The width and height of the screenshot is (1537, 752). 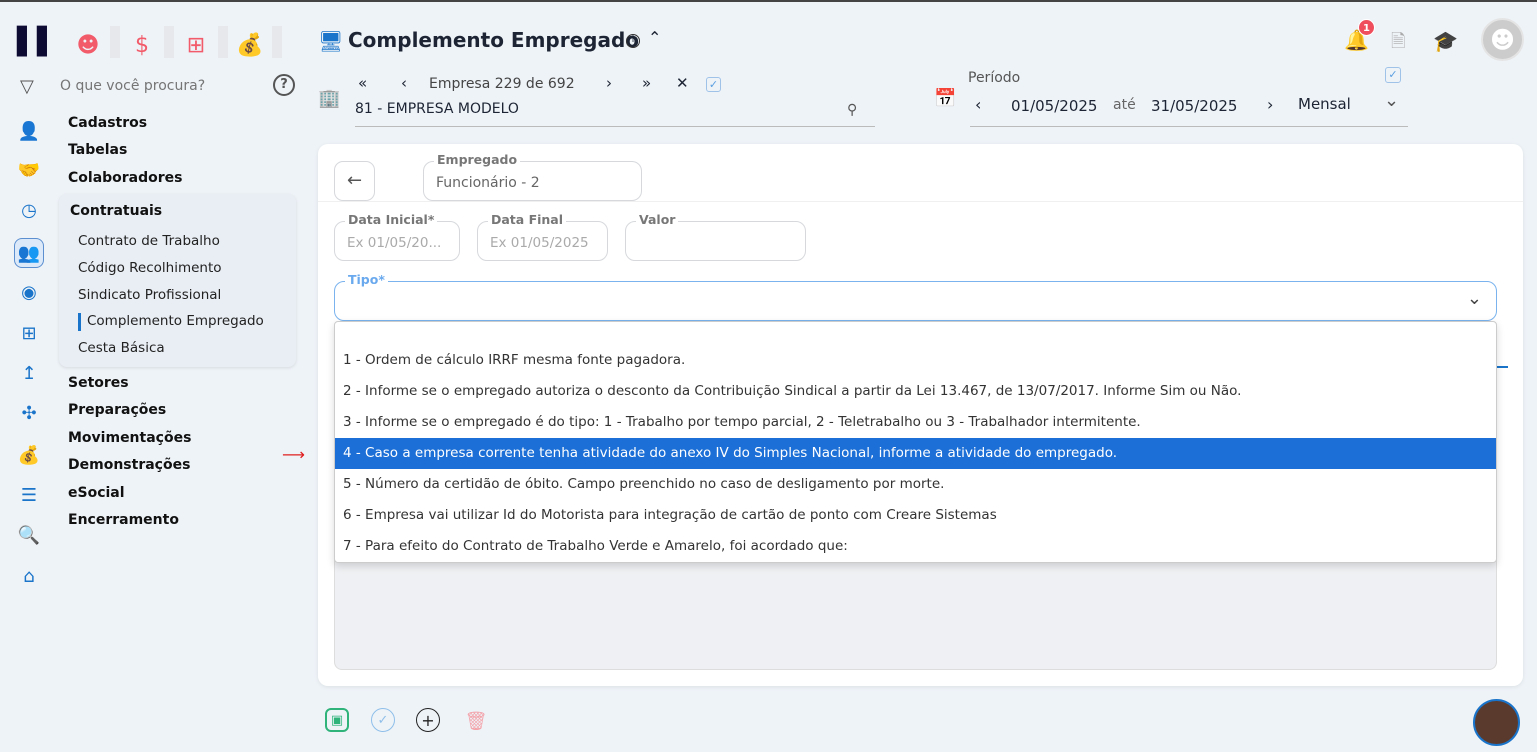 I want to click on delete-button: 🗑, so click(x=476, y=721).